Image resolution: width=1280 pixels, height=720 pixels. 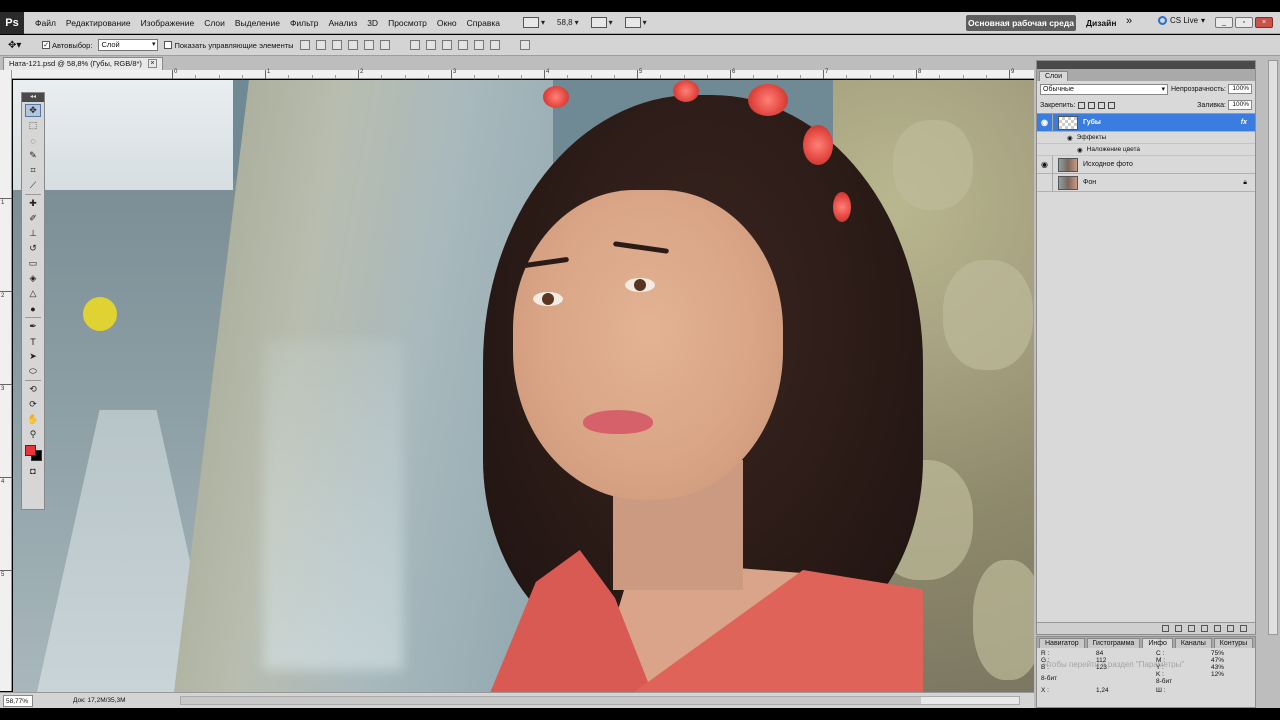 What do you see at coordinates (1146, 65) in the screenshot?
I see `panel-collapse-bar` at bounding box center [1146, 65].